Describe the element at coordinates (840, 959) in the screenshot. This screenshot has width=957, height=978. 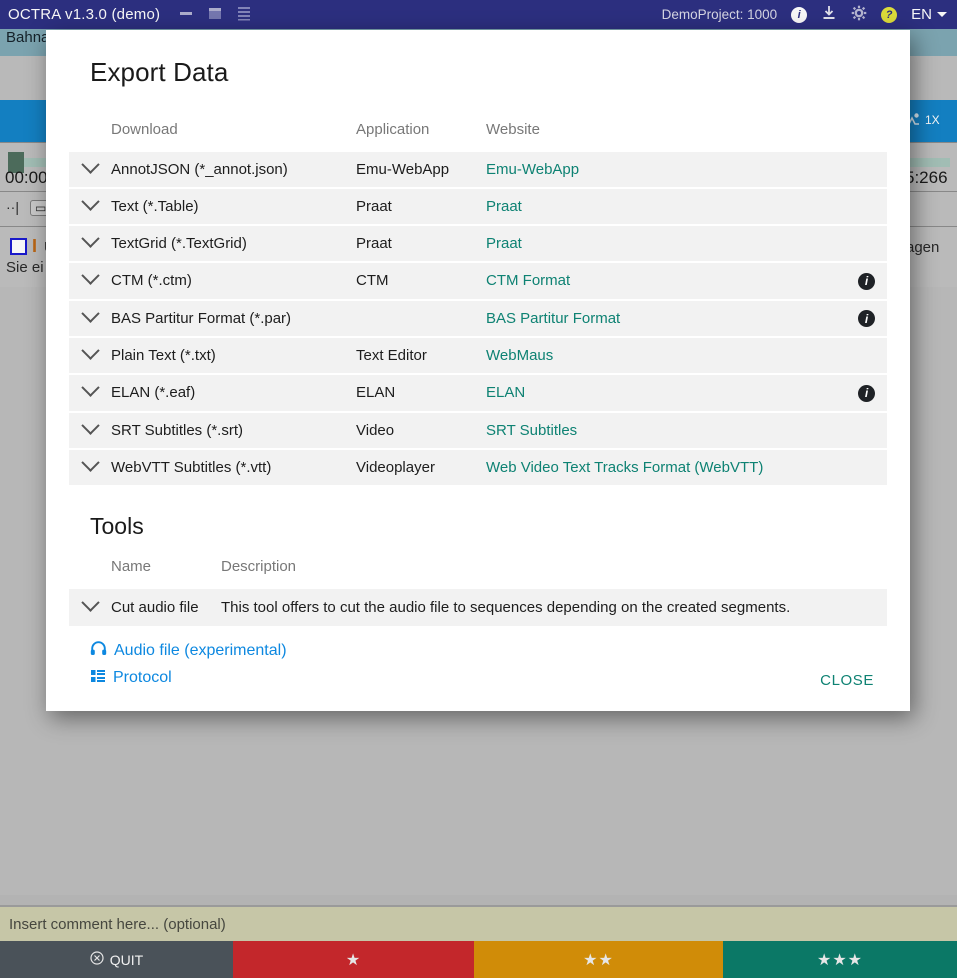
I see `rating-button-3: ★★★` at that location.